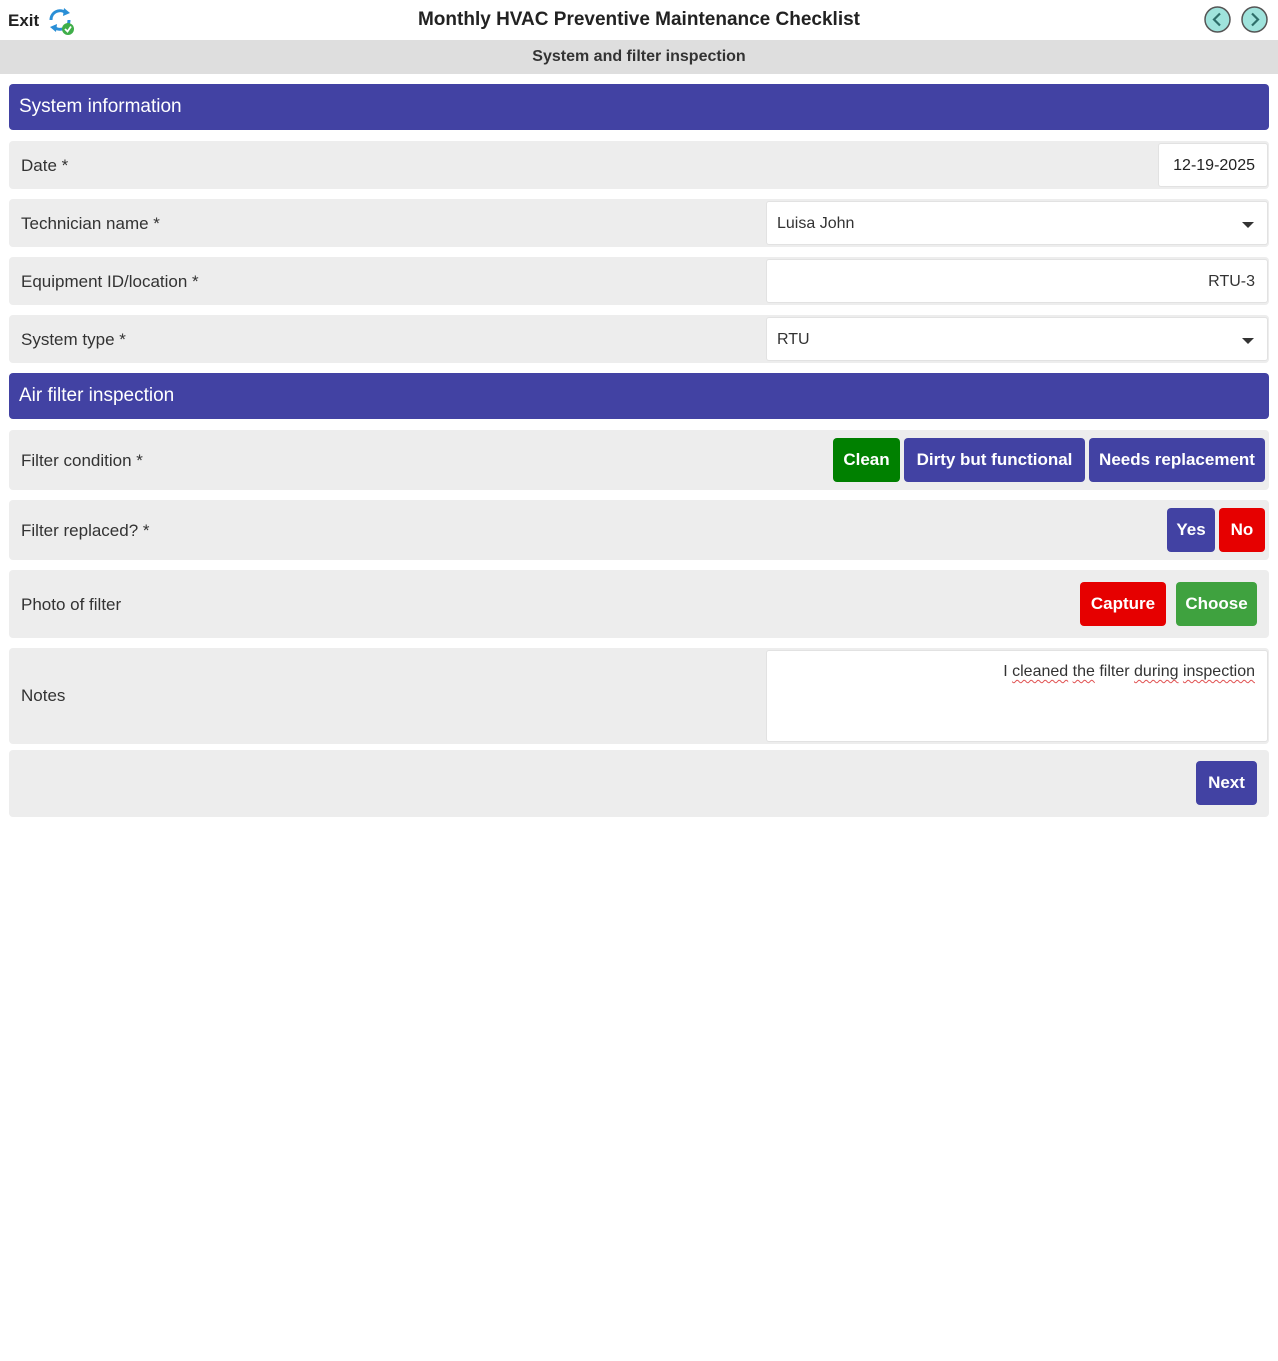 This screenshot has width=1278, height=1361. Describe the element at coordinates (1254, 19) in the screenshot. I see `arrow-right-circle-icon` at that location.